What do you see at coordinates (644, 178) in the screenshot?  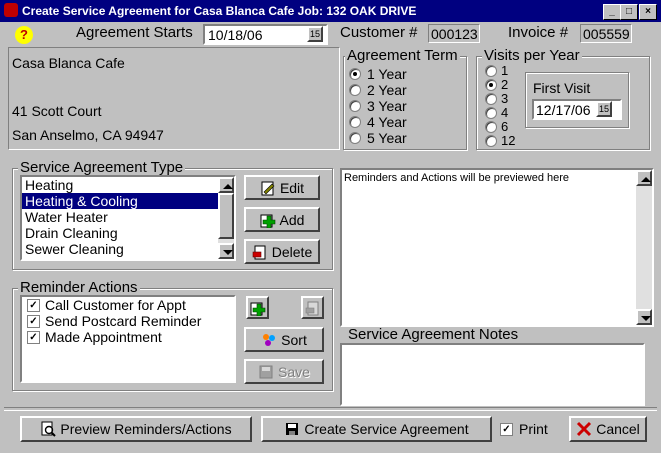 I see `preview-scroll-up-icon` at bounding box center [644, 178].